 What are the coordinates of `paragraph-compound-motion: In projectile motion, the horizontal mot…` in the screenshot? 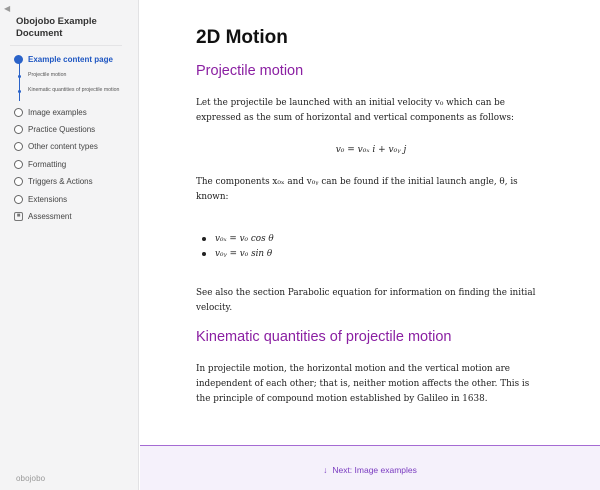 It's located at (363, 384).